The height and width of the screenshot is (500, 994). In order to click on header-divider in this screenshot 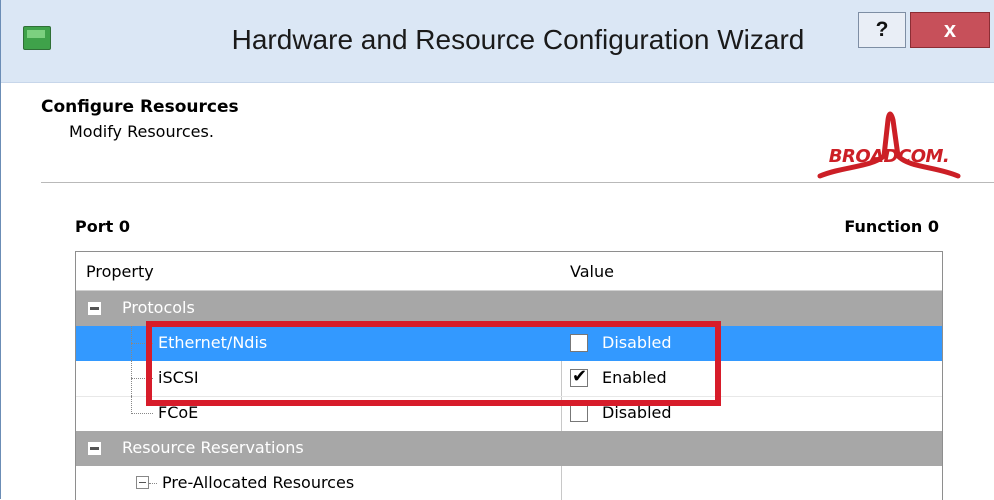, I will do `click(517, 182)`.